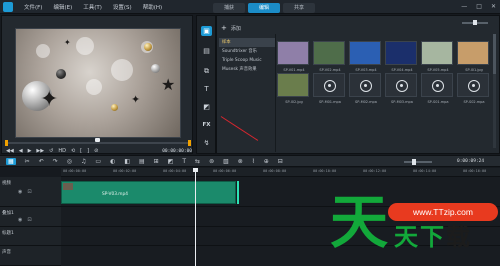  I want to click on timeline-tool-icon: ⌇, so click(253, 161).